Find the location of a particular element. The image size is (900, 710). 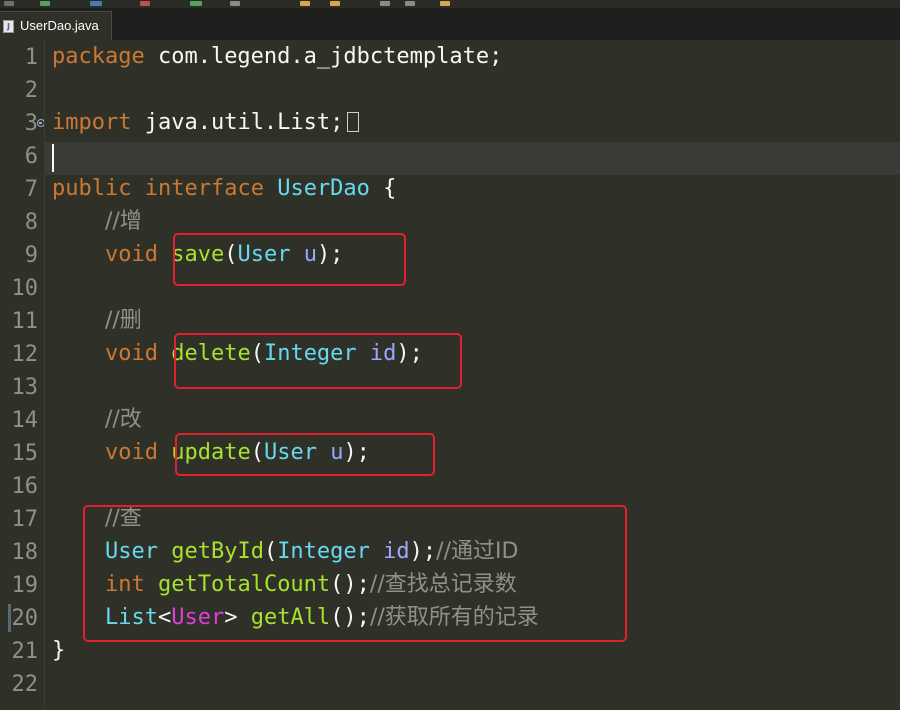

keyword: public is located at coordinates (92, 188).